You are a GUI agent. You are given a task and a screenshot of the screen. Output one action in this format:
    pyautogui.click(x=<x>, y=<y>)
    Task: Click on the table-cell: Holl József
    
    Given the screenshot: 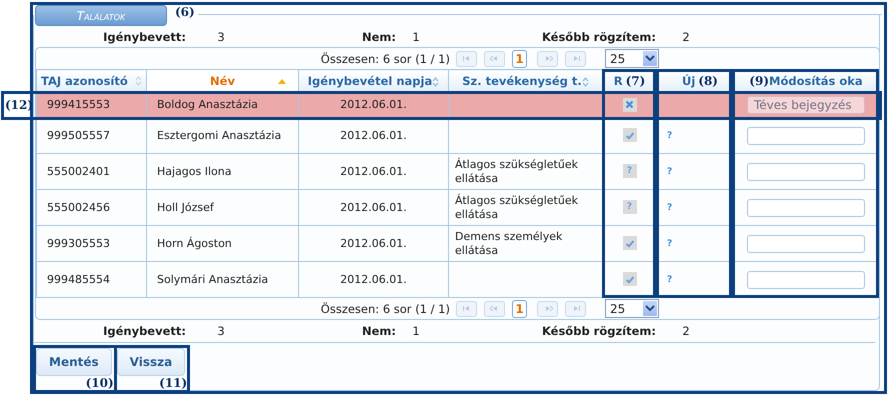 What is the action you would take?
    pyautogui.click(x=222, y=208)
    